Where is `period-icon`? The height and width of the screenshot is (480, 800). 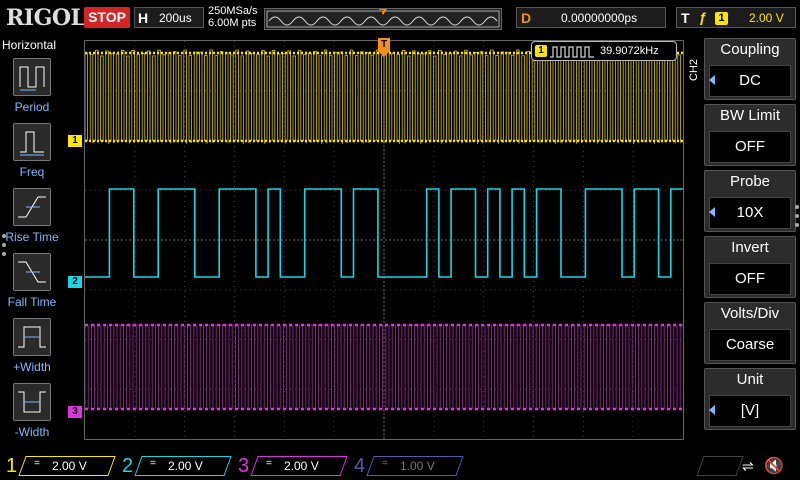 period-icon is located at coordinates (32, 77).